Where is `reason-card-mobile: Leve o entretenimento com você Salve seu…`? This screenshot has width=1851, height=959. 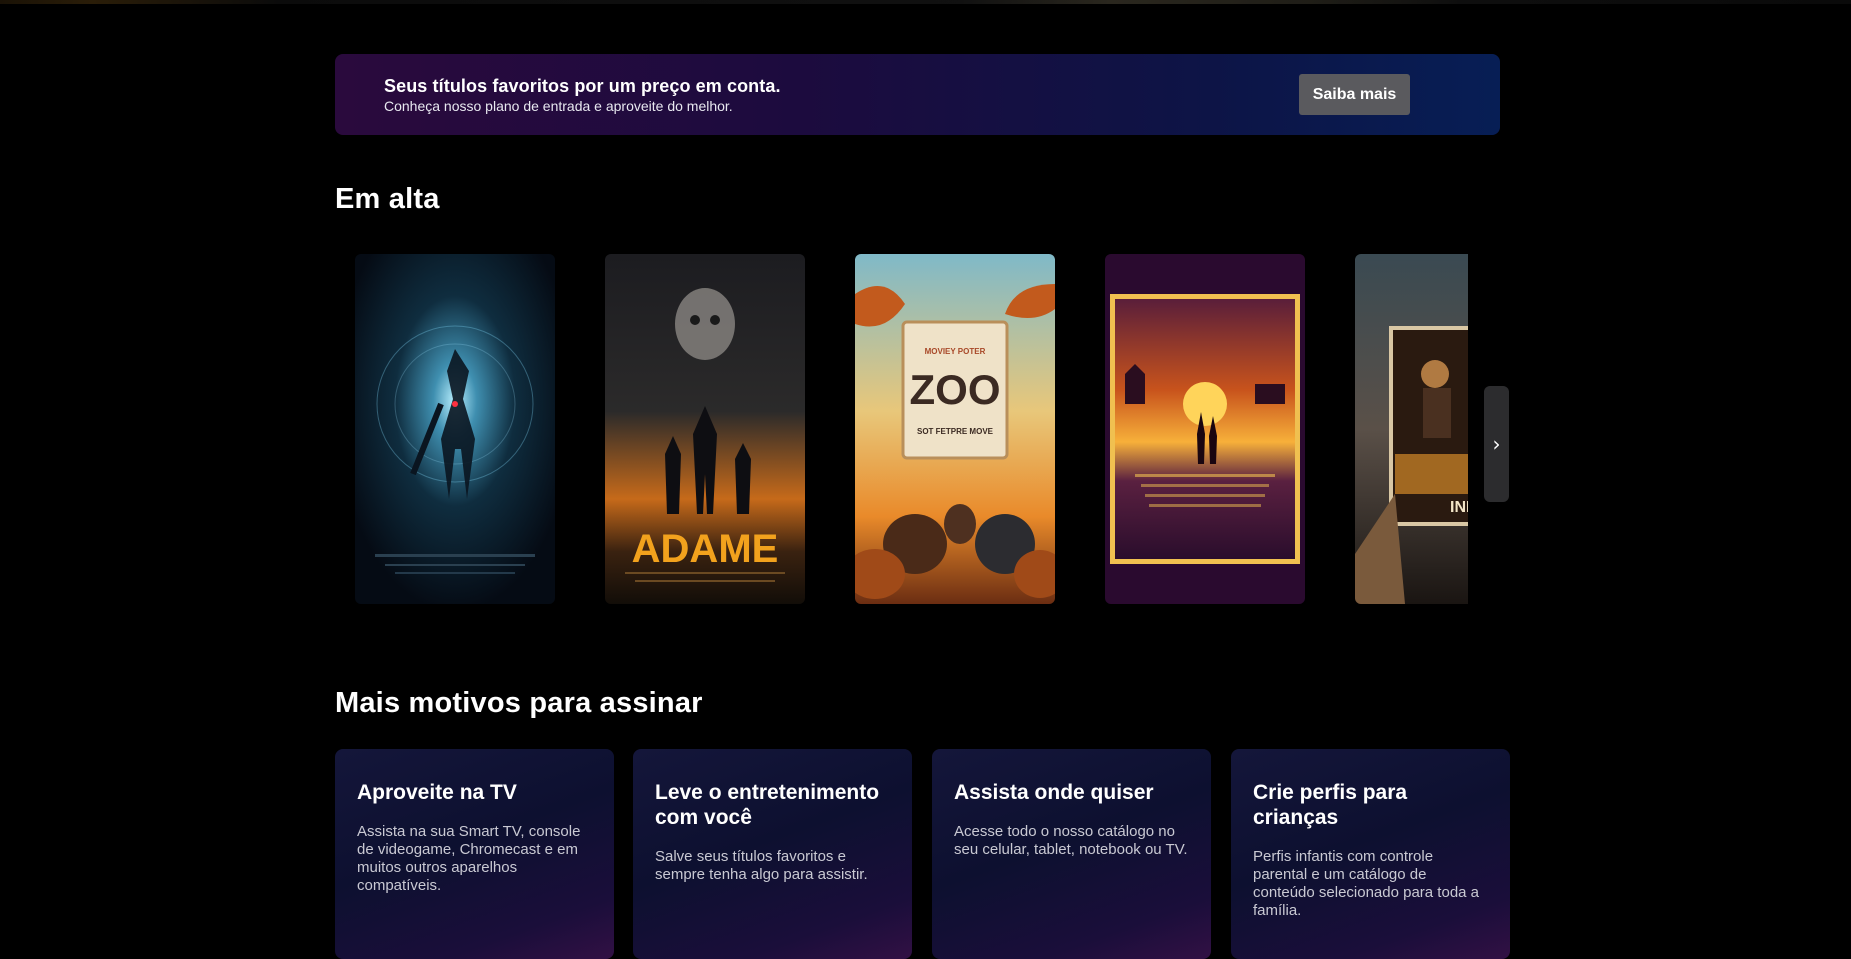
reason-card-mobile: Leve o entretenimento com você Salve seu… is located at coordinates (772, 854).